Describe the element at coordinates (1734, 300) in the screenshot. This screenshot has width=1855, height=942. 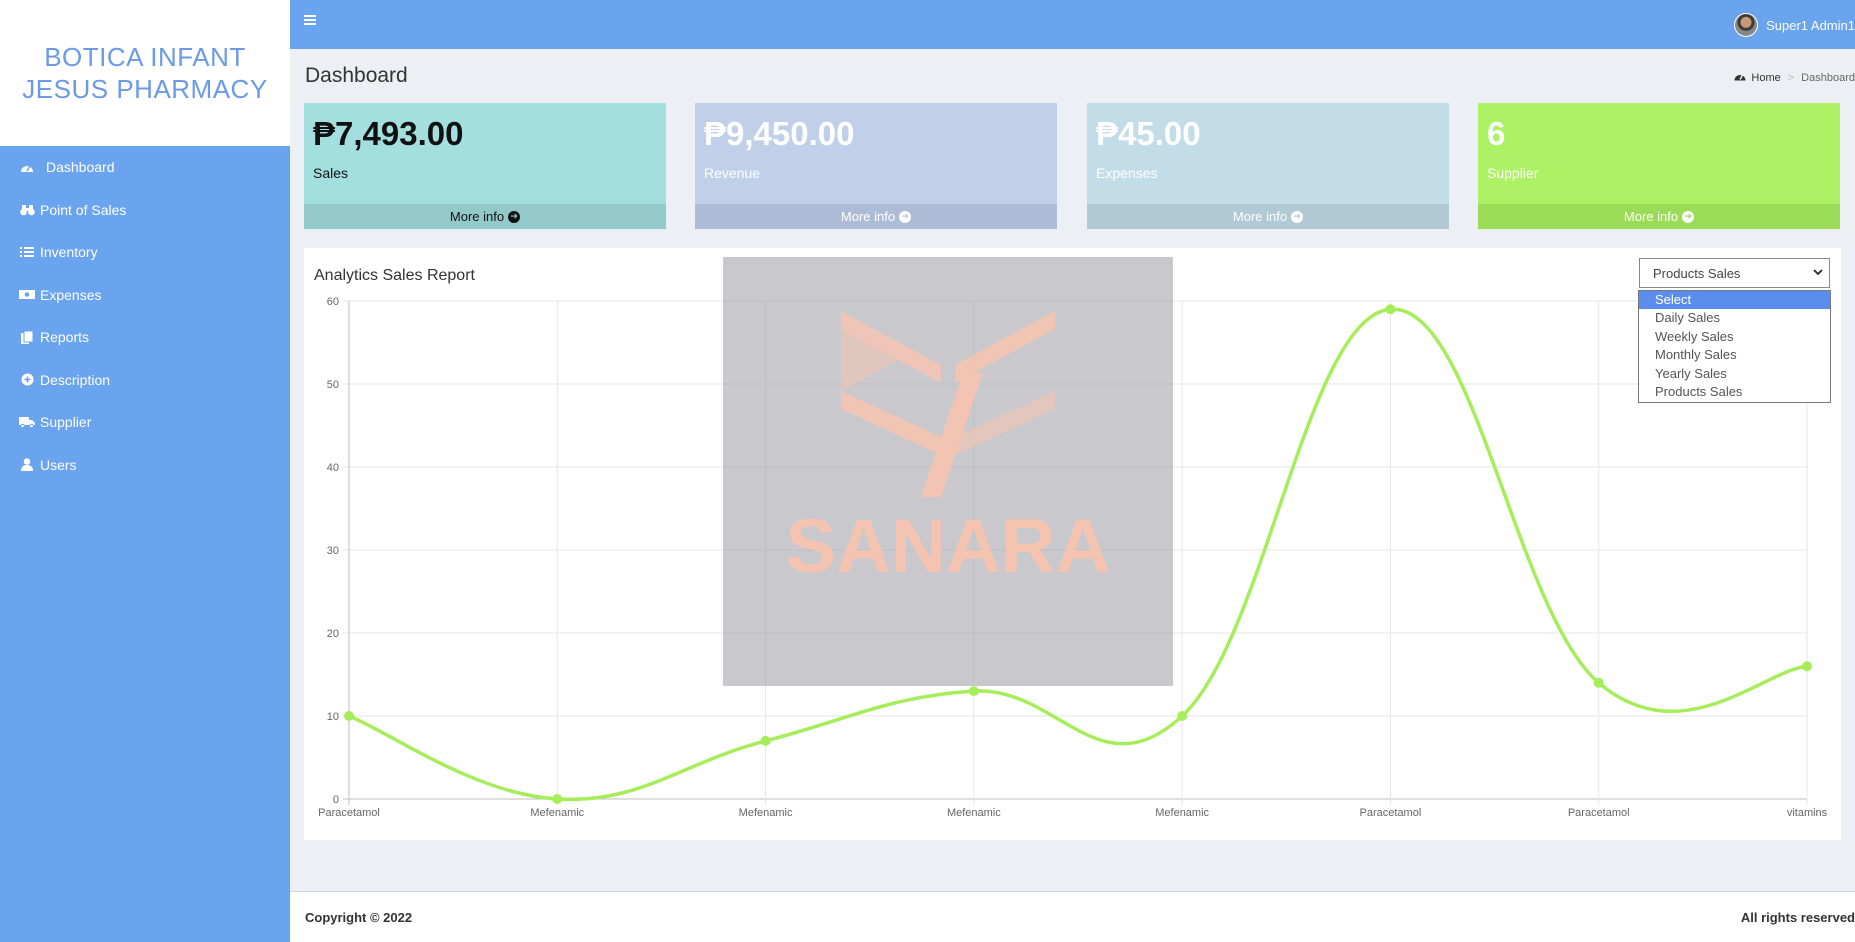
I see `dropdown-option-select: Select` at that location.